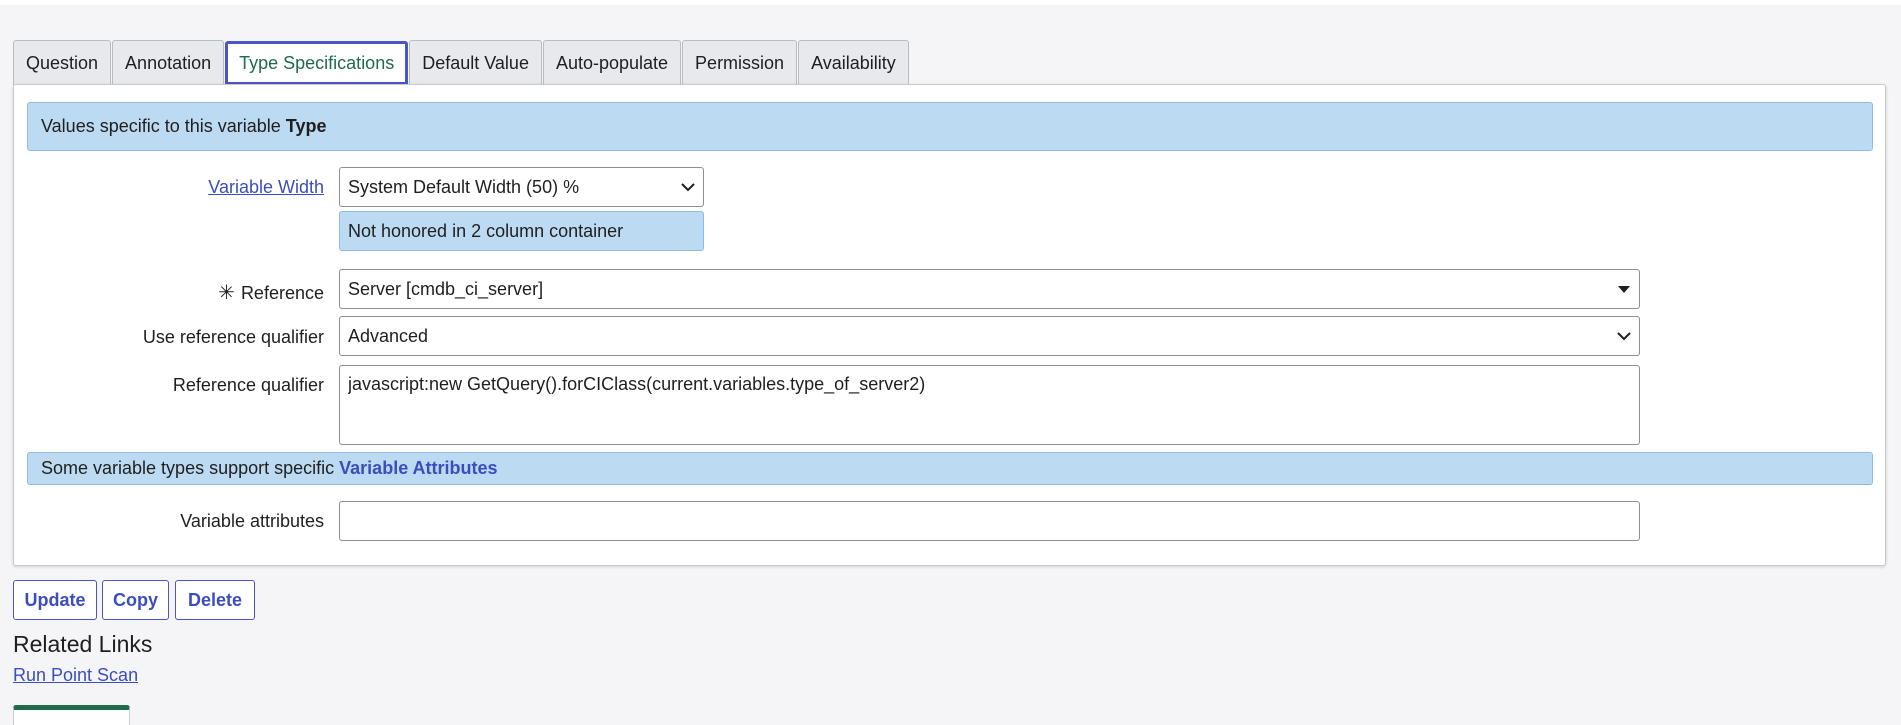  Describe the element at coordinates (475, 62) in the screenshot. I see `tab-default-value: Default Value` at that location.